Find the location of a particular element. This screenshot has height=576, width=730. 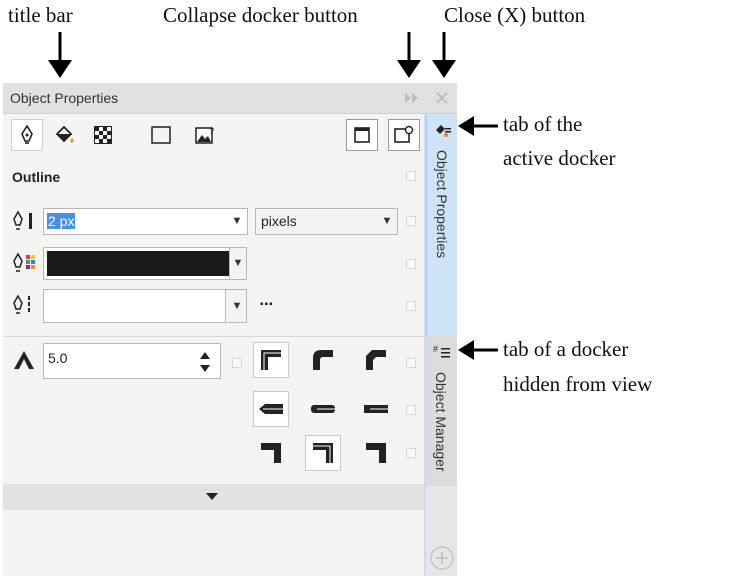

expand-chevron-down-icon is located at coordinates (212, 496).